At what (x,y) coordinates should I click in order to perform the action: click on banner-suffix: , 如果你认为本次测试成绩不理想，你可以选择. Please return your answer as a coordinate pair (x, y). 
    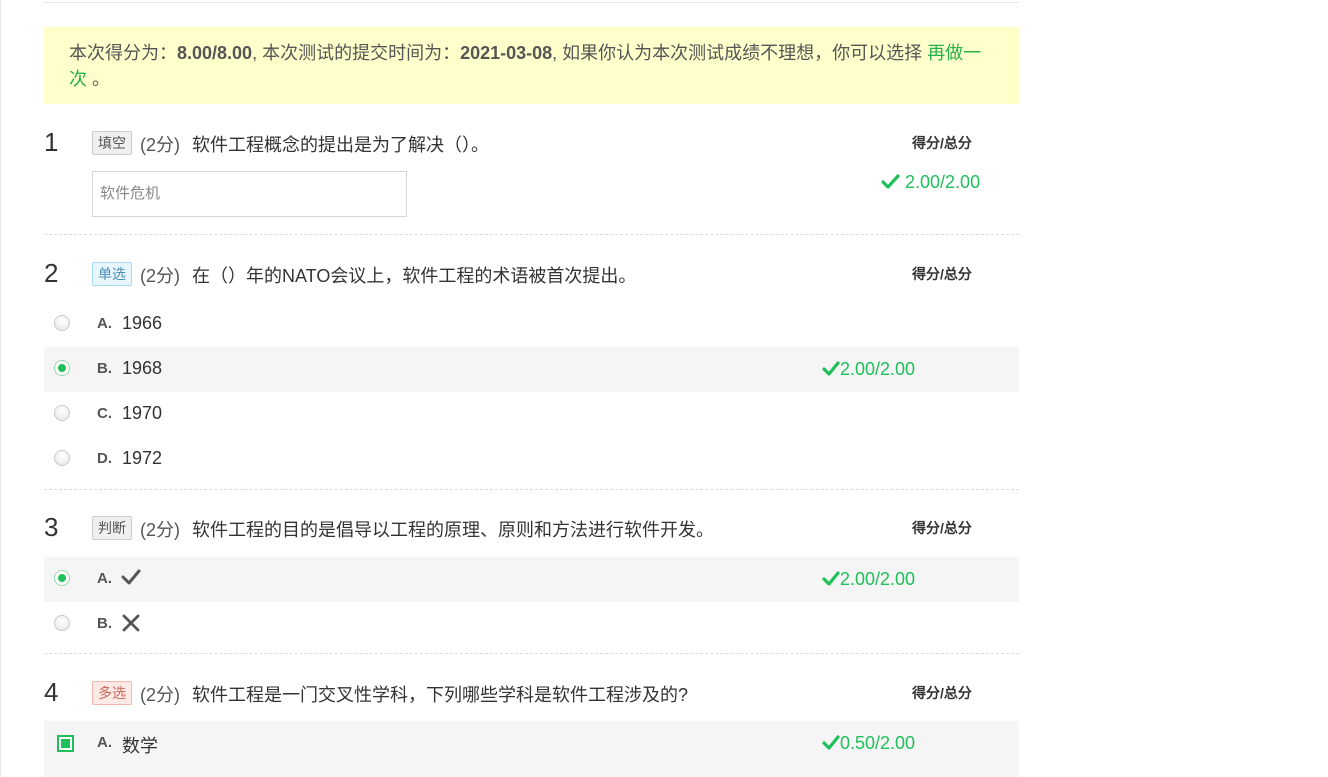
    Looking at the image, I should click on (740, 53).